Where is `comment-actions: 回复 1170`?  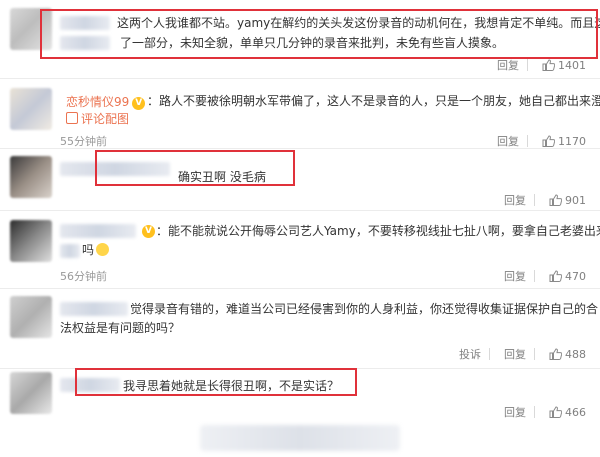 comment-actions: 回复 1170 is located at coordinates (538, 141).